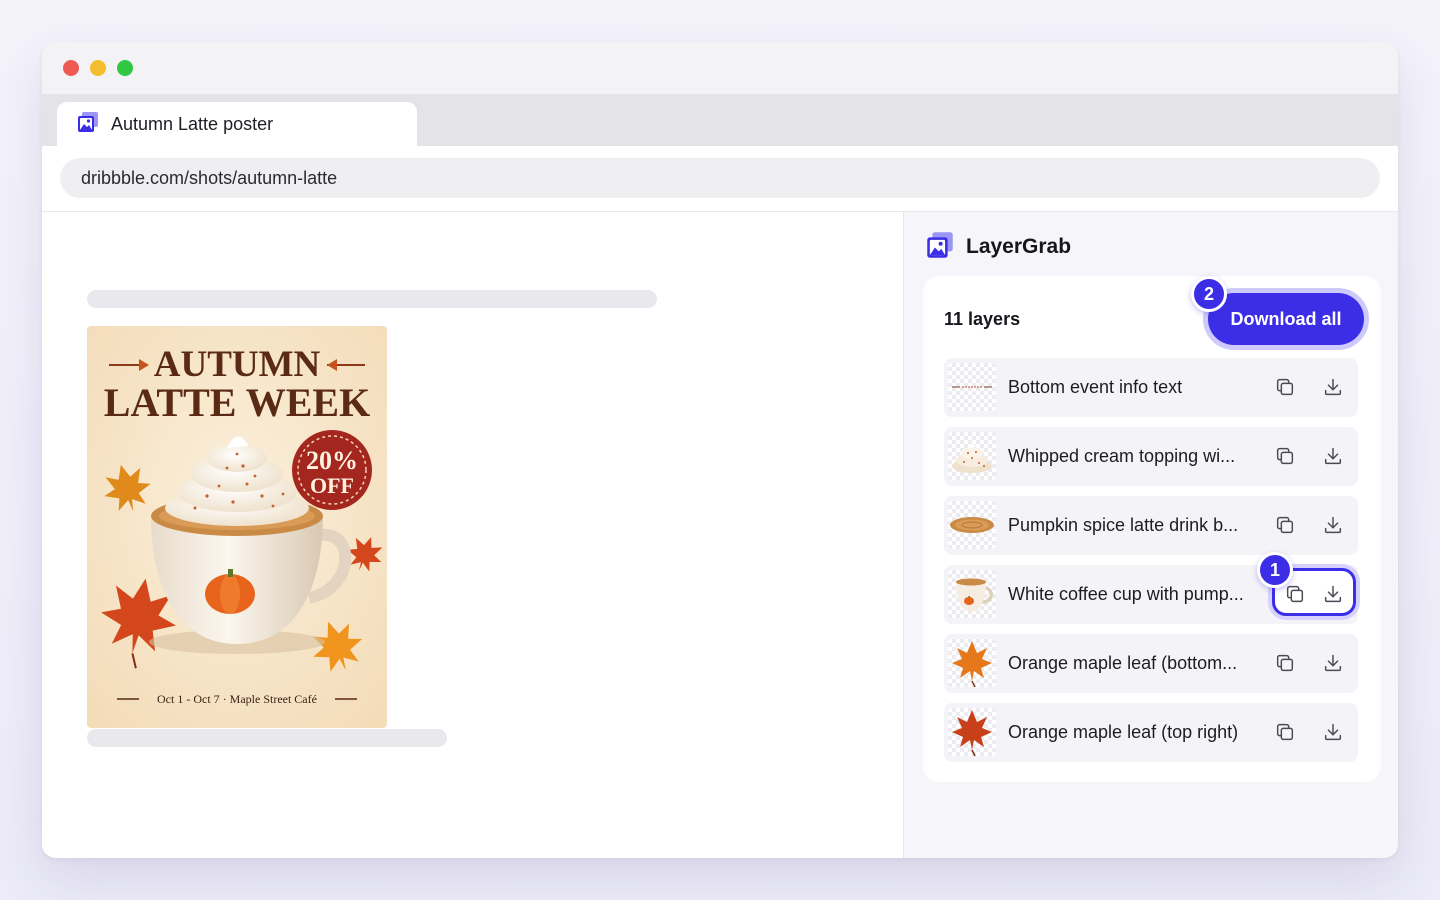  I want to click on layer-row-white-coffee-cup: White coffee cup with pump... 1, so click(1151, 588).